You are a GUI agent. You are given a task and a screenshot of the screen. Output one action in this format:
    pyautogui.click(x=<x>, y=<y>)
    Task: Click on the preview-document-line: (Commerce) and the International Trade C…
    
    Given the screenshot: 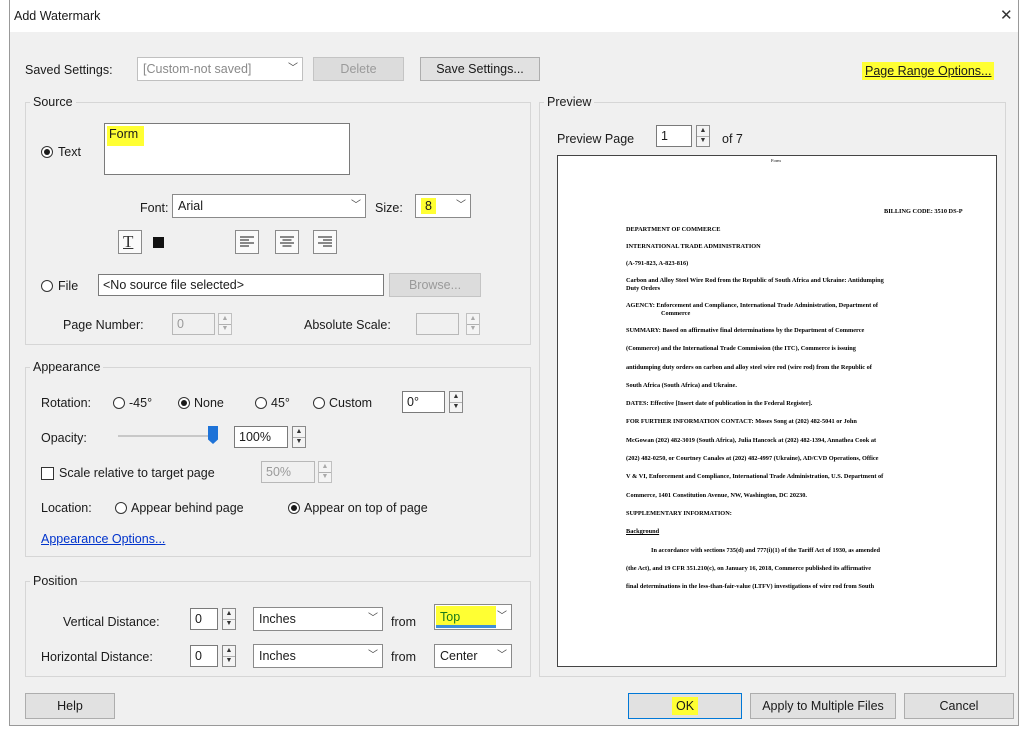 What is the action you would take?
    pyautogui.click(x=741, y=348)
    